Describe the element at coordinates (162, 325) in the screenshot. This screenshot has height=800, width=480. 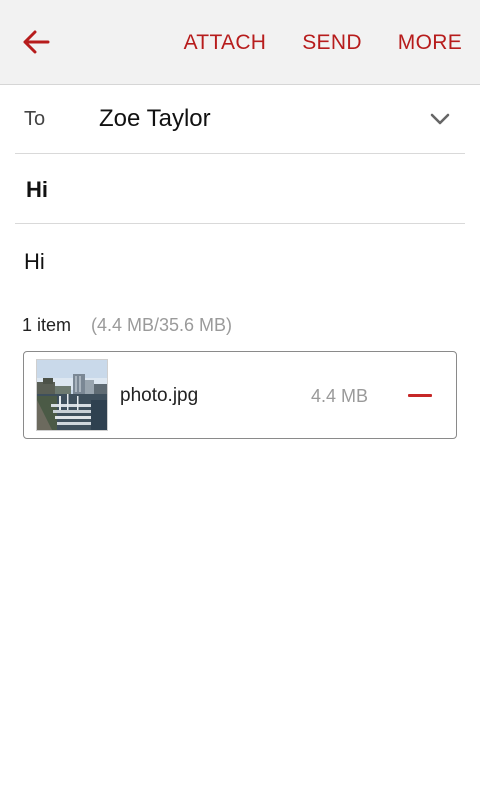
I see `attachment-total-size: (4.4 MB/35.6 MB)` at that location.